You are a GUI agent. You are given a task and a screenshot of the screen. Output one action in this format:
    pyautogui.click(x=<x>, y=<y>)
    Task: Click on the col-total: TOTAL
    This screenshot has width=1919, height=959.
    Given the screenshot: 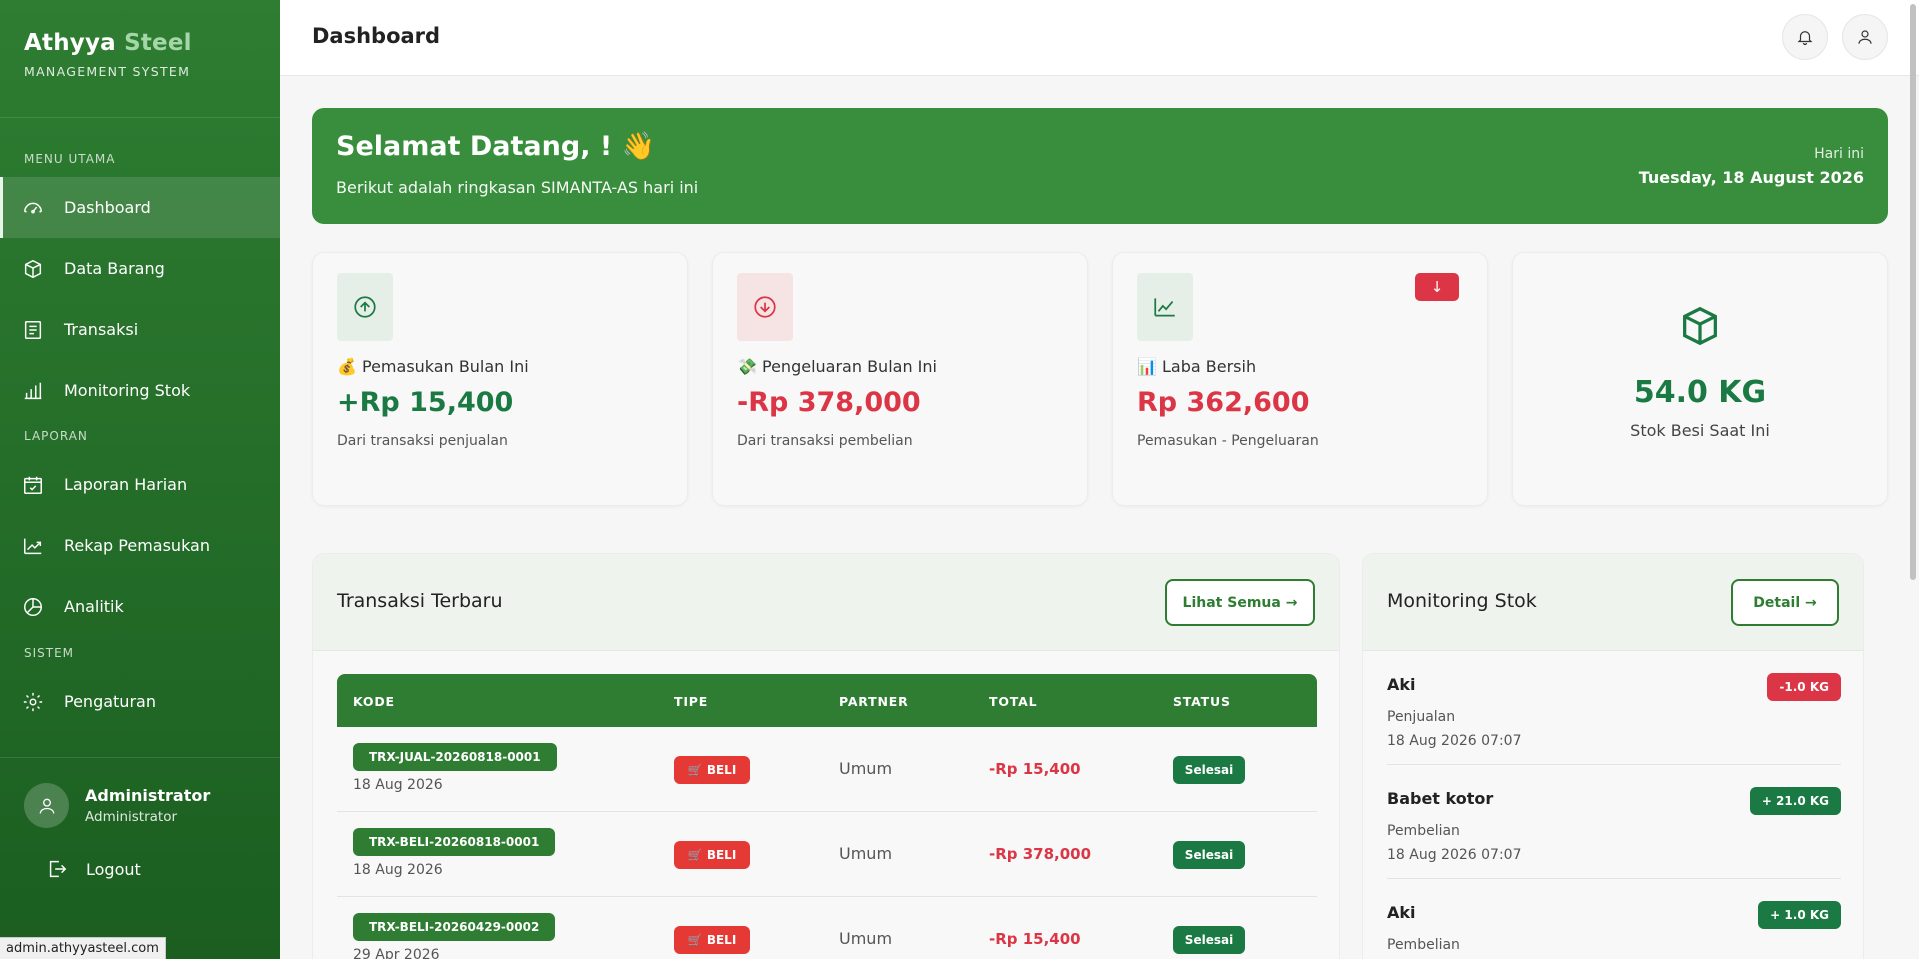 What is the action you would take?
    pyautogui.click(x=1013, y=701)
    